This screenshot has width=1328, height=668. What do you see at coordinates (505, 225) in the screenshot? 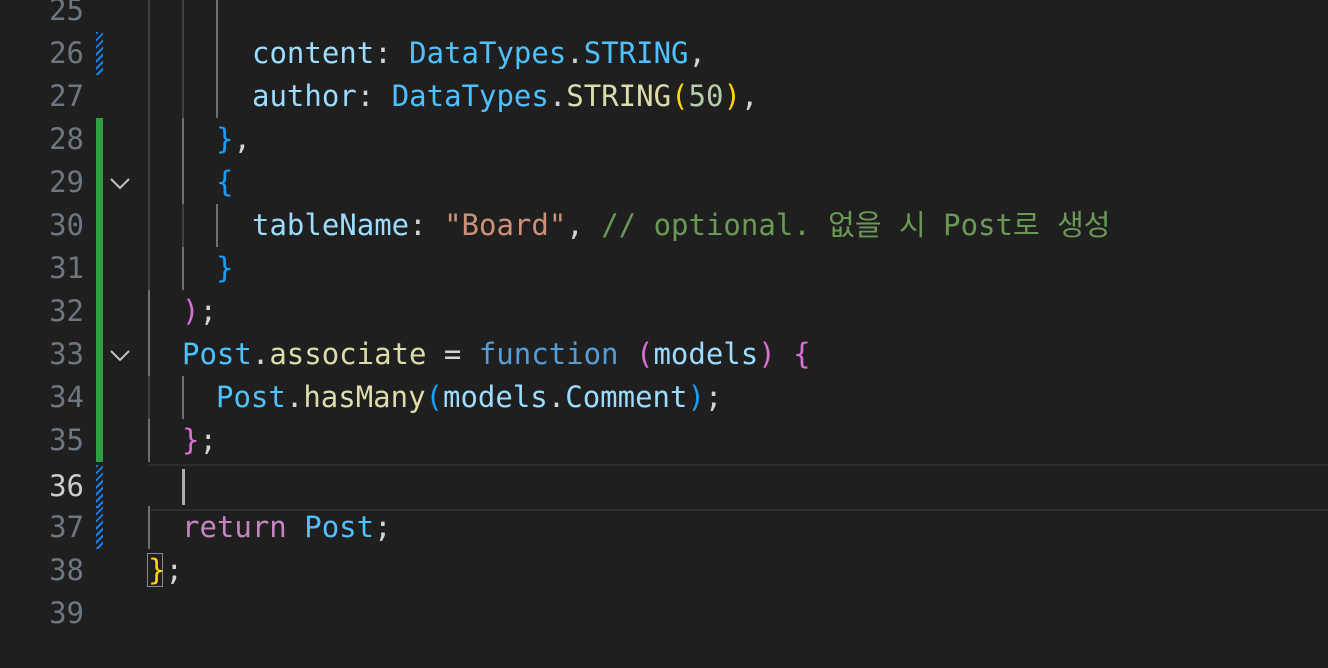
I see `code-token: "Board"` at bounding box center [505, 225].